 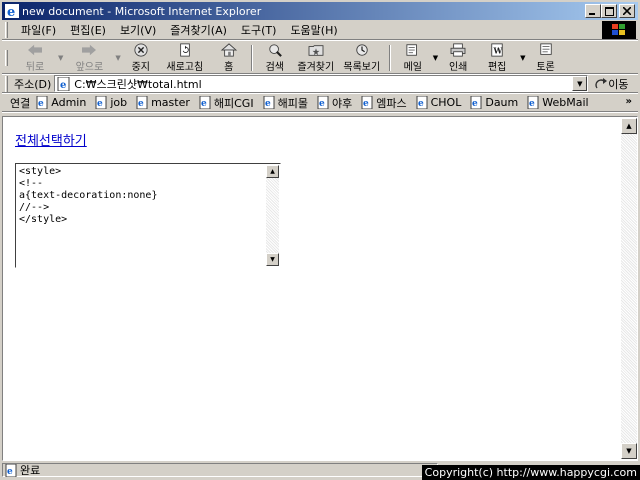 I want to click on menu-bar: 파일(F) 편집(E) 보기(V) 즐겨찾기(A) 도구(T) 도움말(H), so click(x=320, y=30).